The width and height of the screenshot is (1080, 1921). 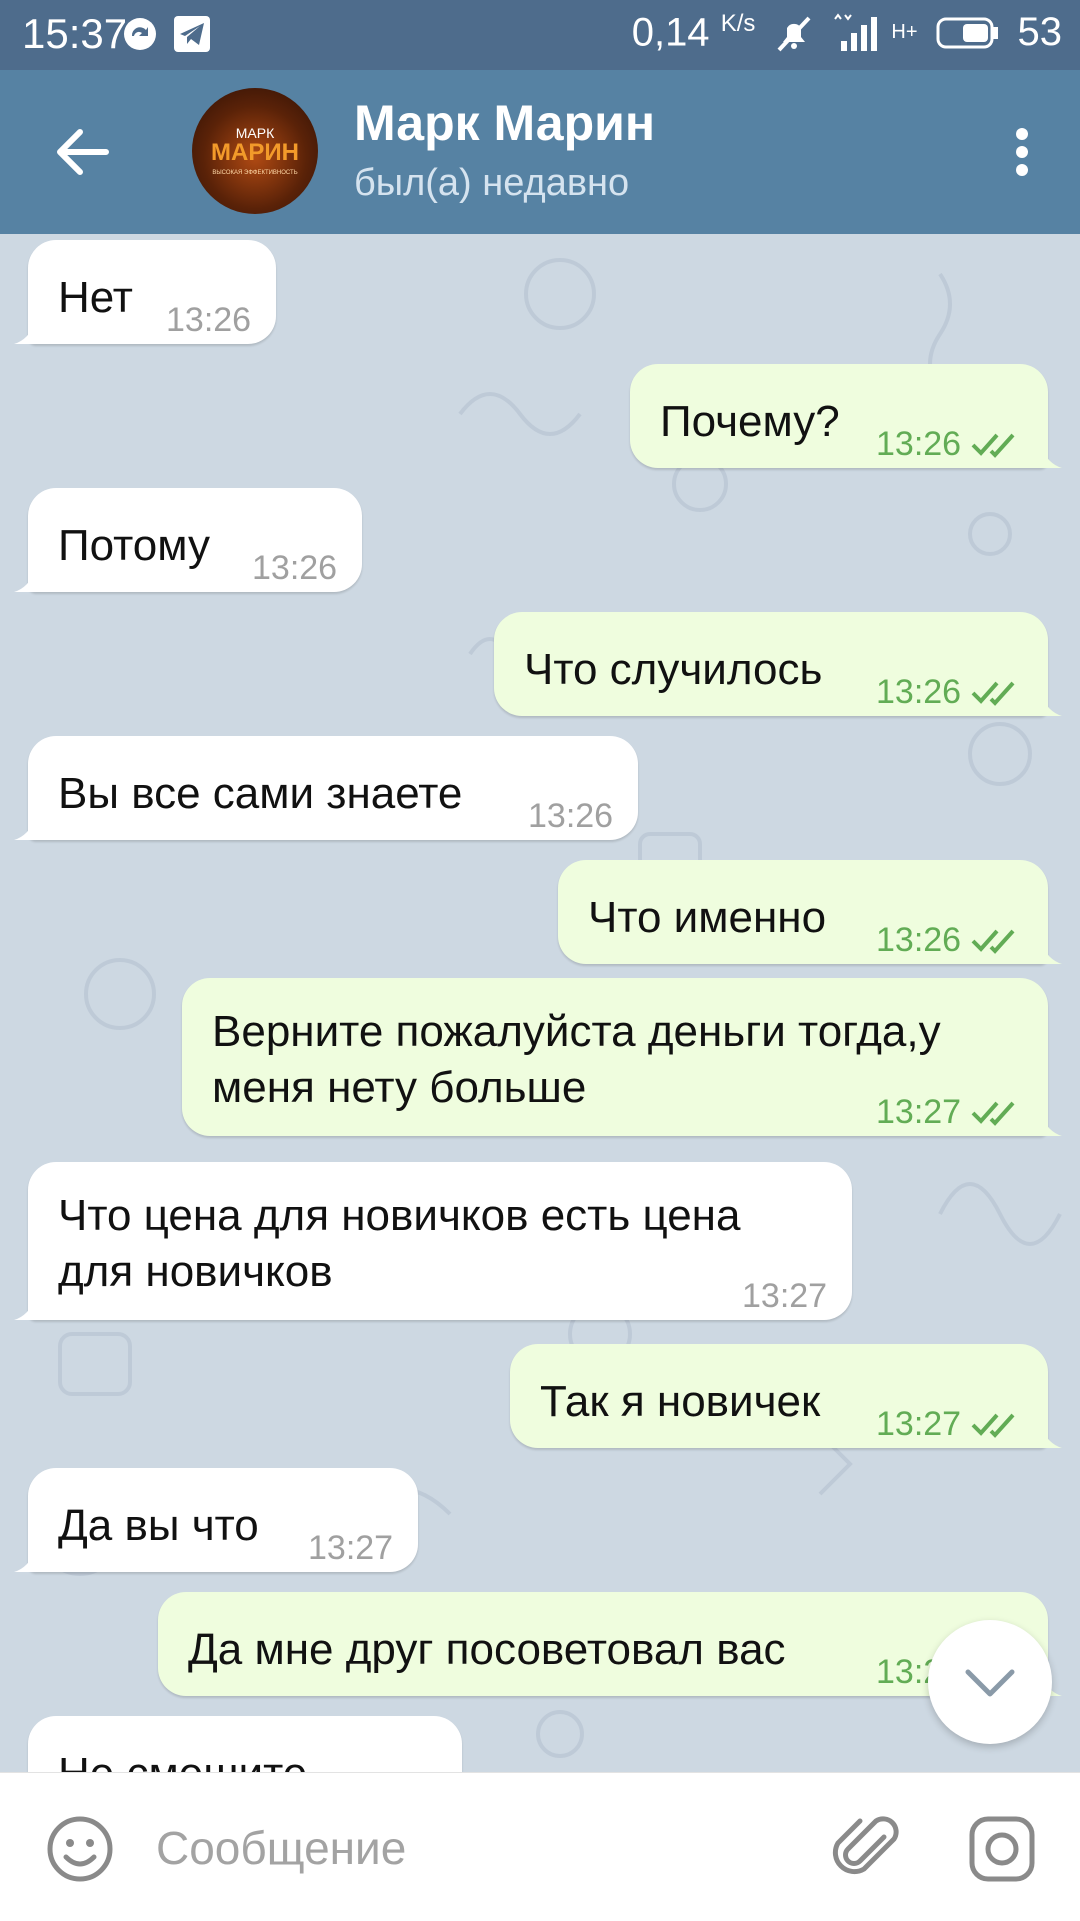 I want to click on svg-text: МАРИН, so click(x=255, y=152).